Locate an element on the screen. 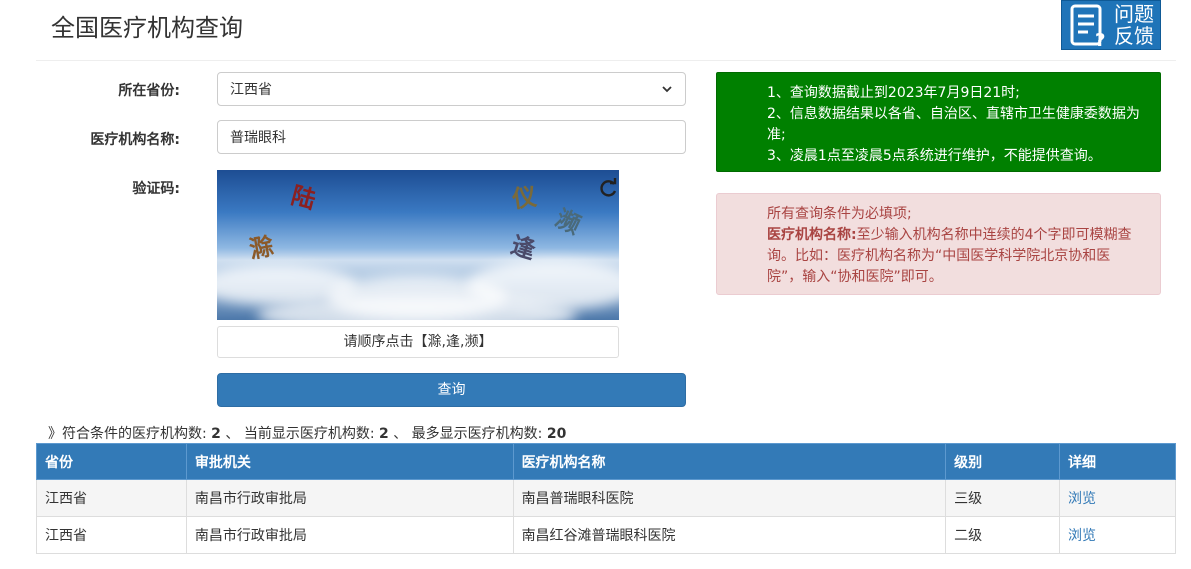 The image size is (1191, 569). notice-line: 所有查询条件为必填项; is located at coordinates (839, 214).